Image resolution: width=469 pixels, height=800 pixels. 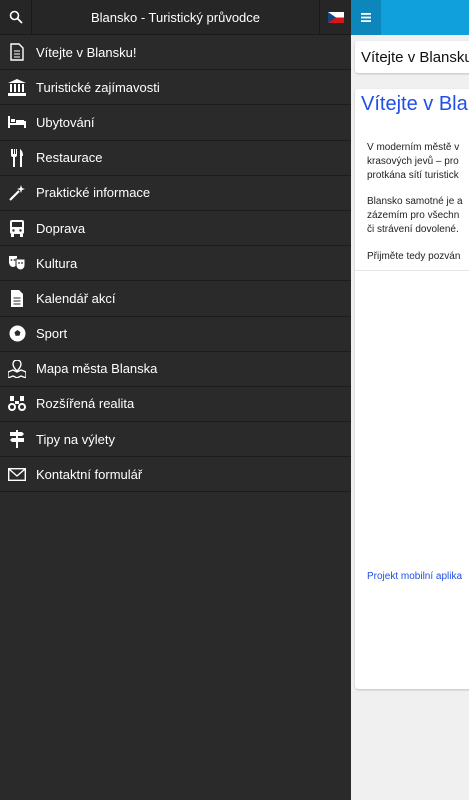 What do you see at coordinates (75, 439) in the screenshot?
I see `menu-item-label: Tipy na výlety` at bounding box center [75, 439].